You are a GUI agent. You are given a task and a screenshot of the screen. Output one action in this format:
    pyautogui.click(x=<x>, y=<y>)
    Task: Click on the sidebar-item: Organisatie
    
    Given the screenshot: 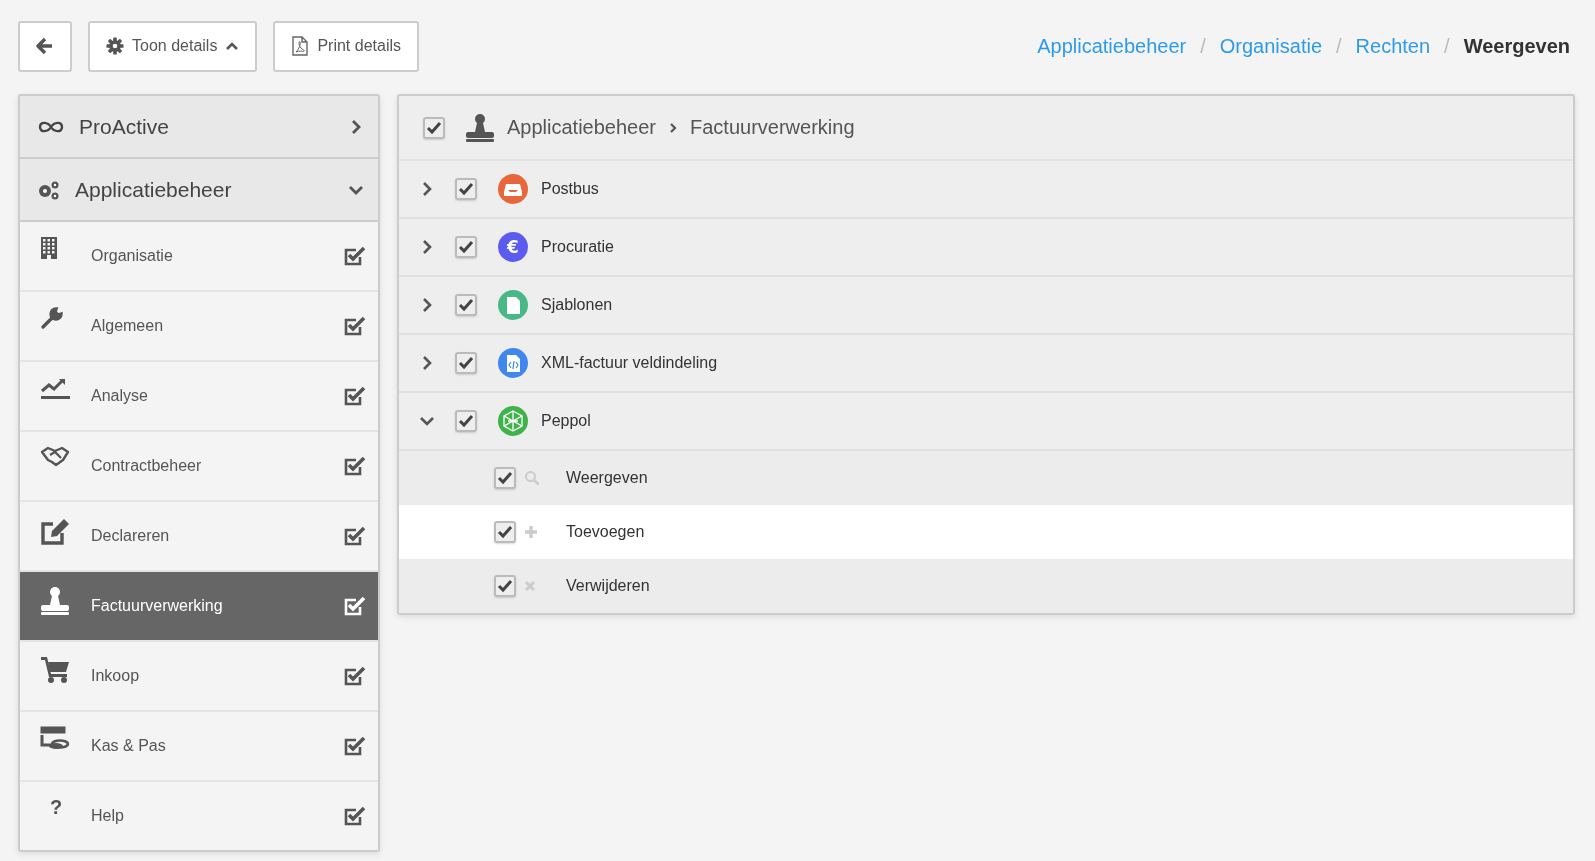 What is the action you would take?
    pyautogui.click(x=199, y=257)
    